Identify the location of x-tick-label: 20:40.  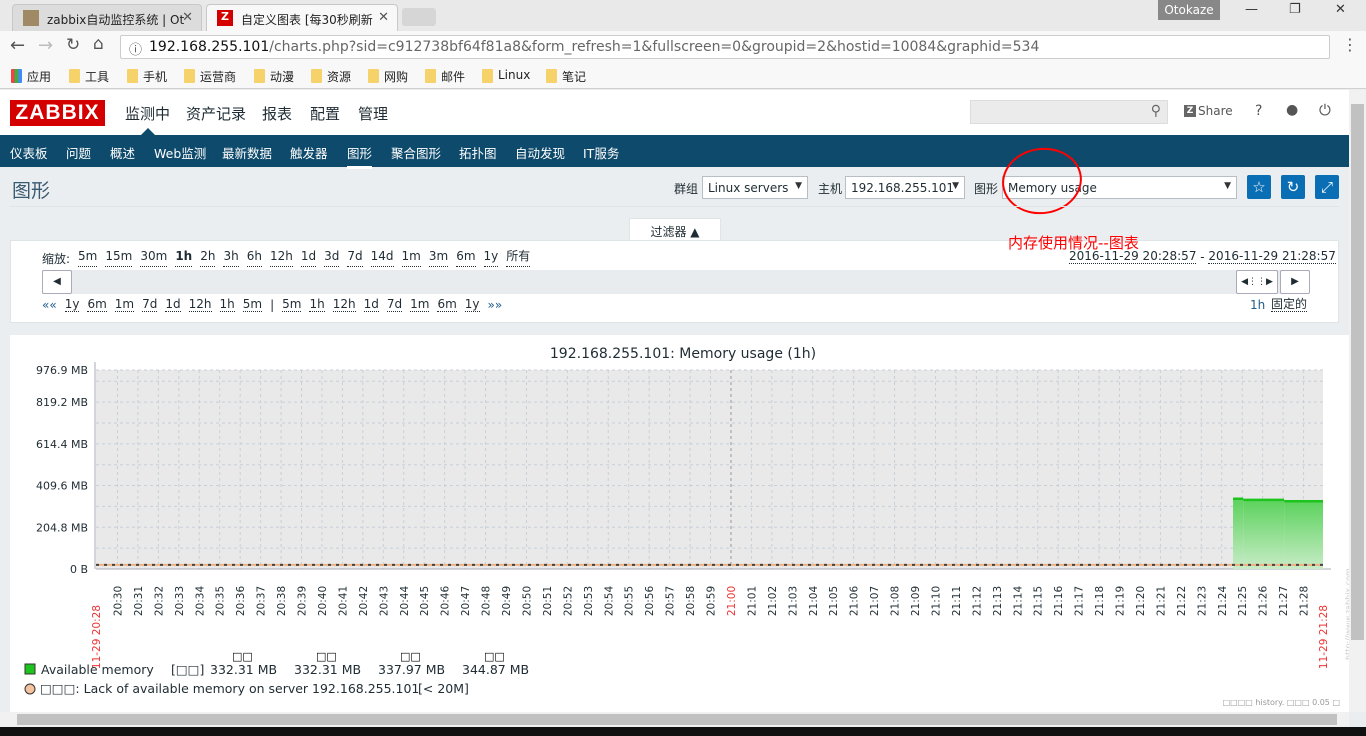
(323, 601).